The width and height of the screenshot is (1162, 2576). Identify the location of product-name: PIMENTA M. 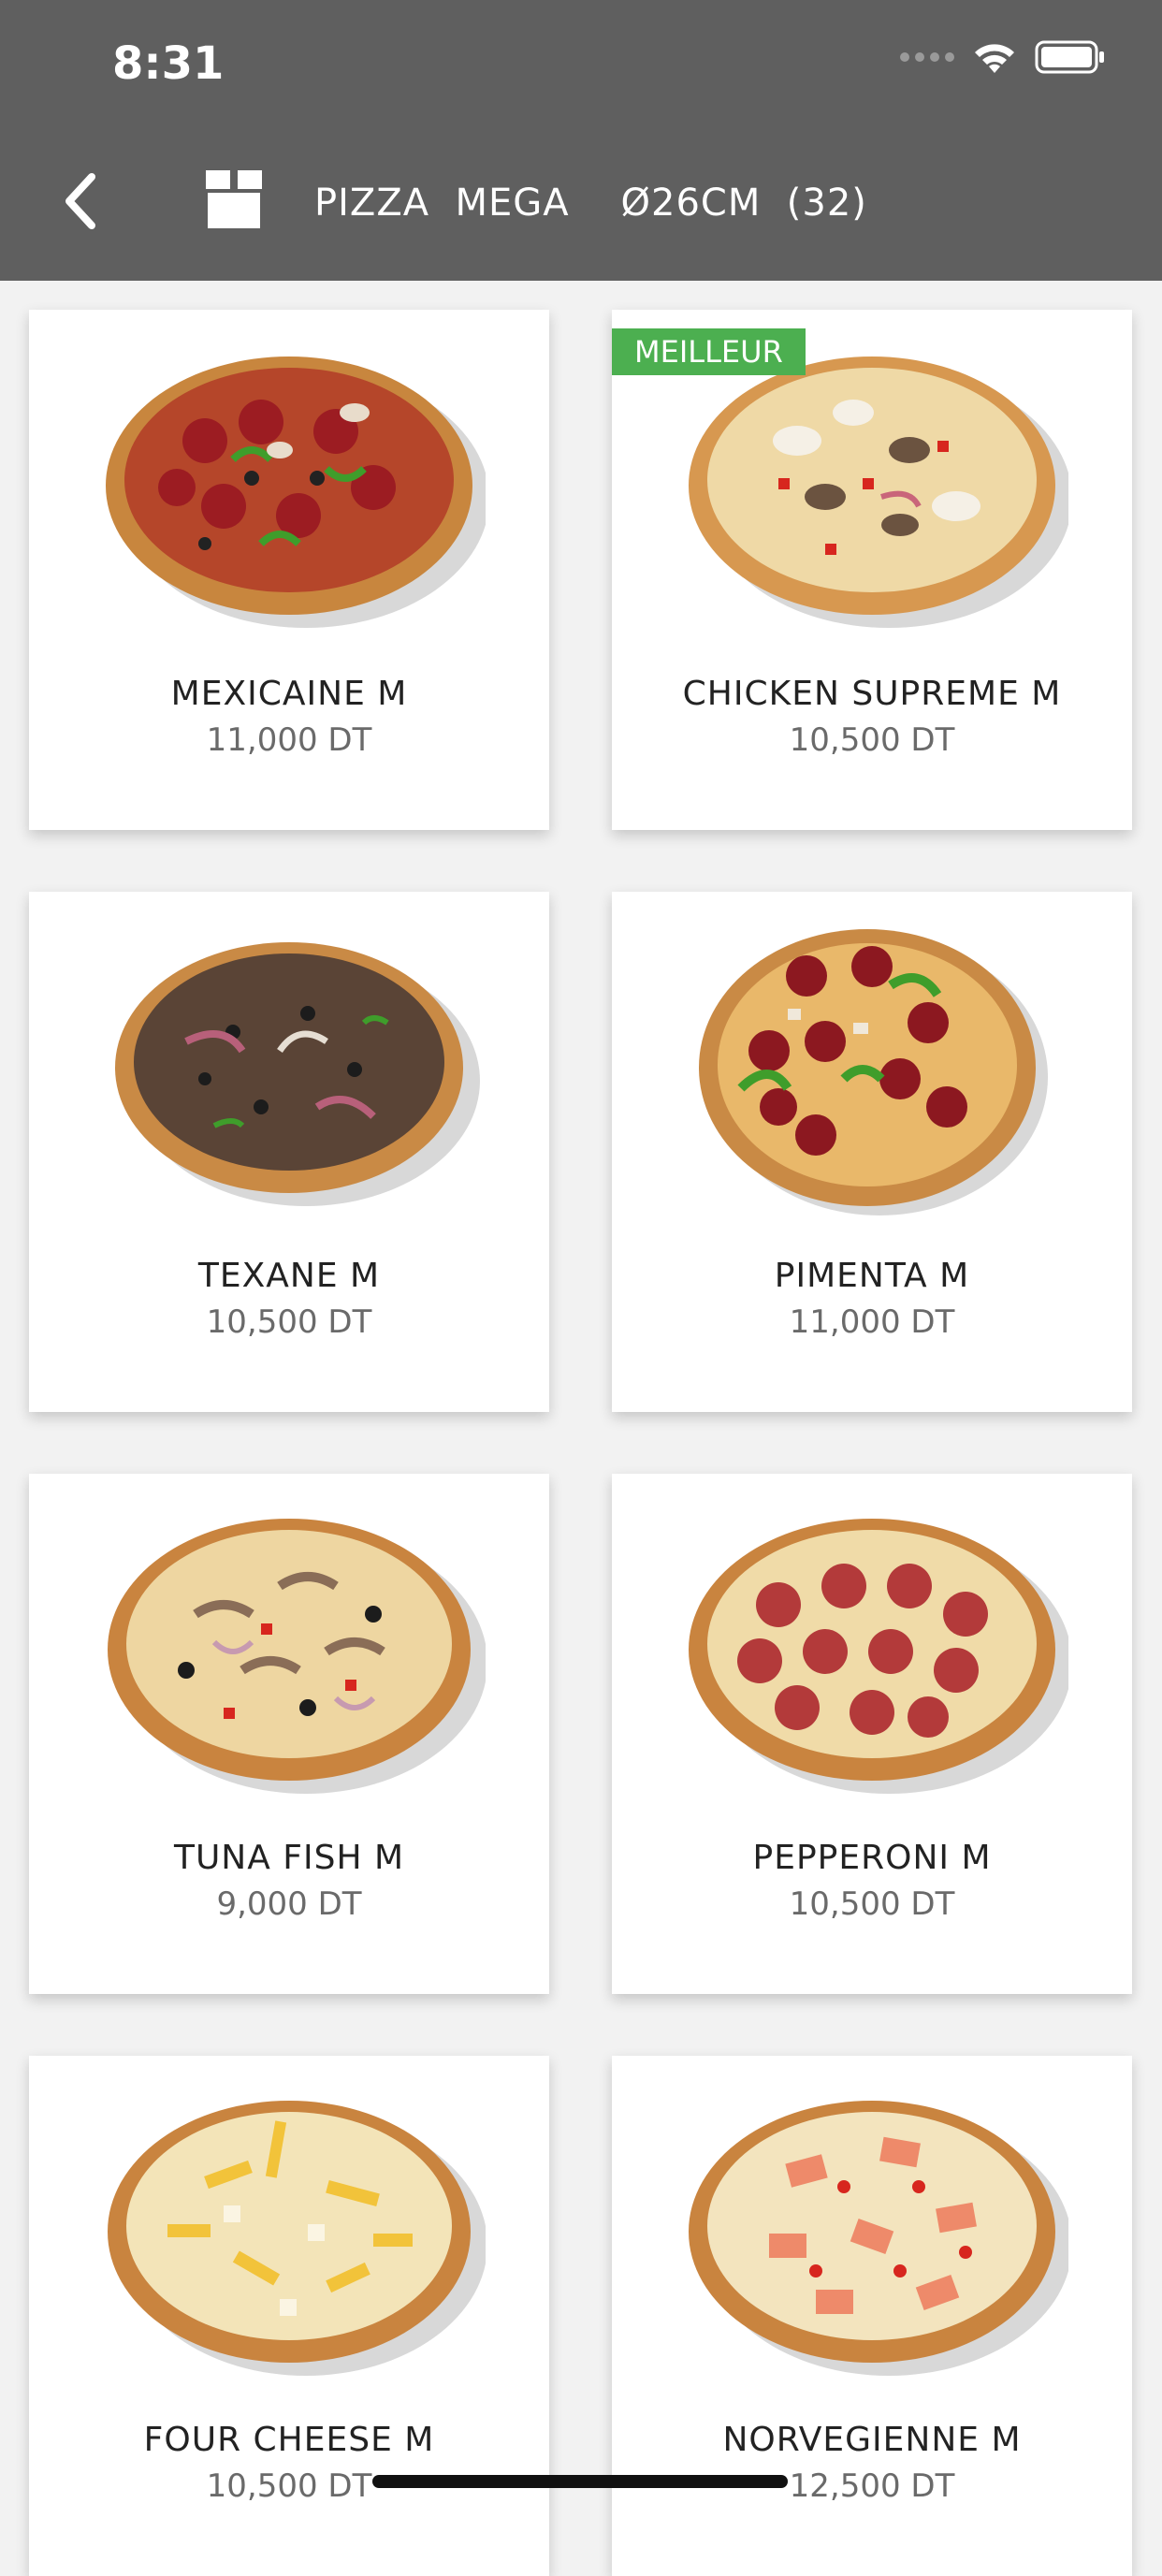
(872, 1276).